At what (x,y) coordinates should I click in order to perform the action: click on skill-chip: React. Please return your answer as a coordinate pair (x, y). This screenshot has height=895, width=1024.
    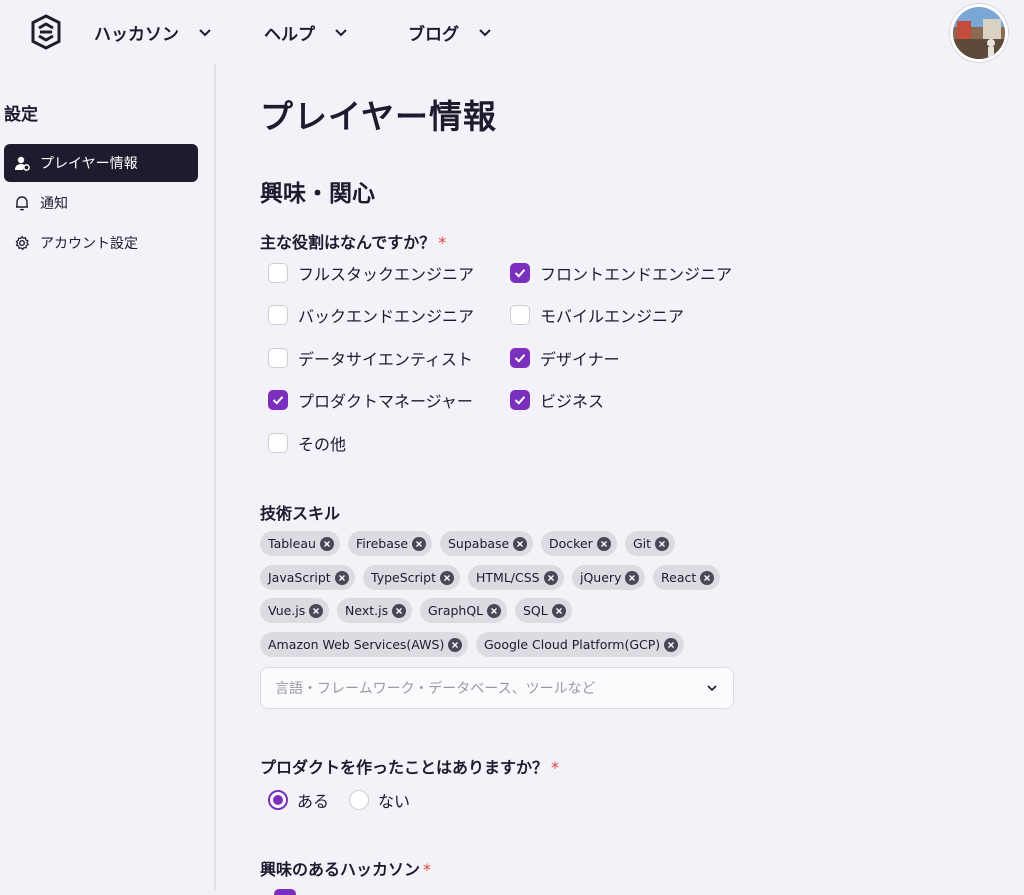
    Looking at the image, I should click on (687, 577).